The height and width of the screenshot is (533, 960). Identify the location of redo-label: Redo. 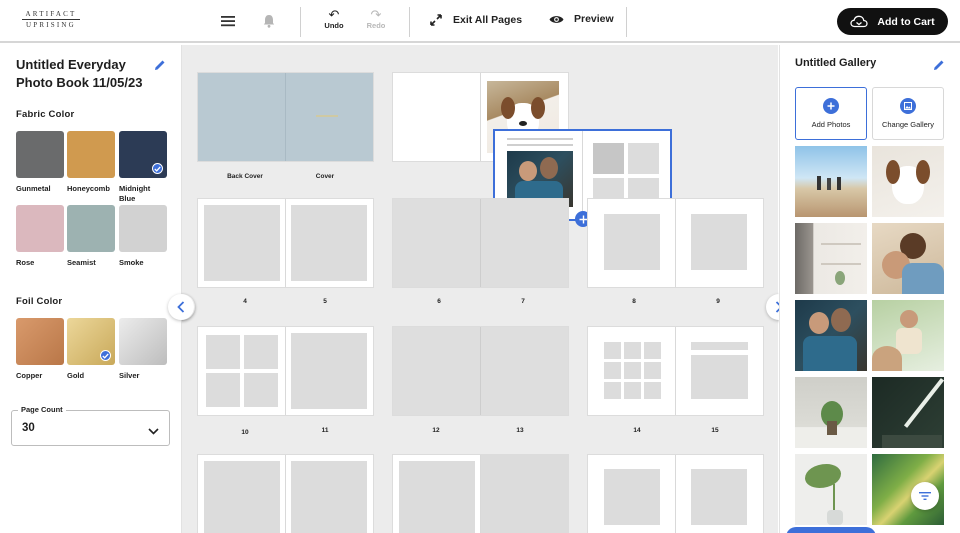
(376, 25).